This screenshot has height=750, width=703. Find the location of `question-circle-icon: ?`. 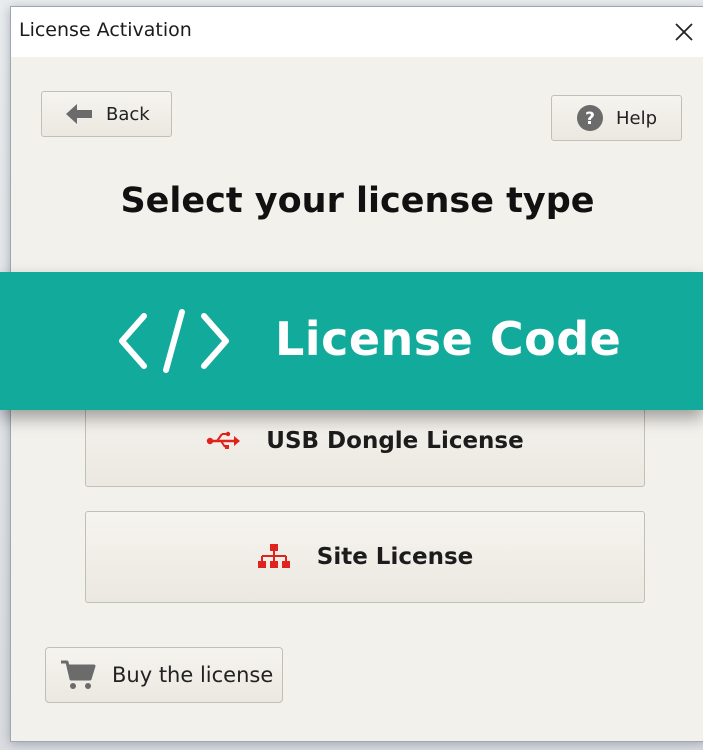

question-circle-icon: ? is located at coordinates (590, 118).